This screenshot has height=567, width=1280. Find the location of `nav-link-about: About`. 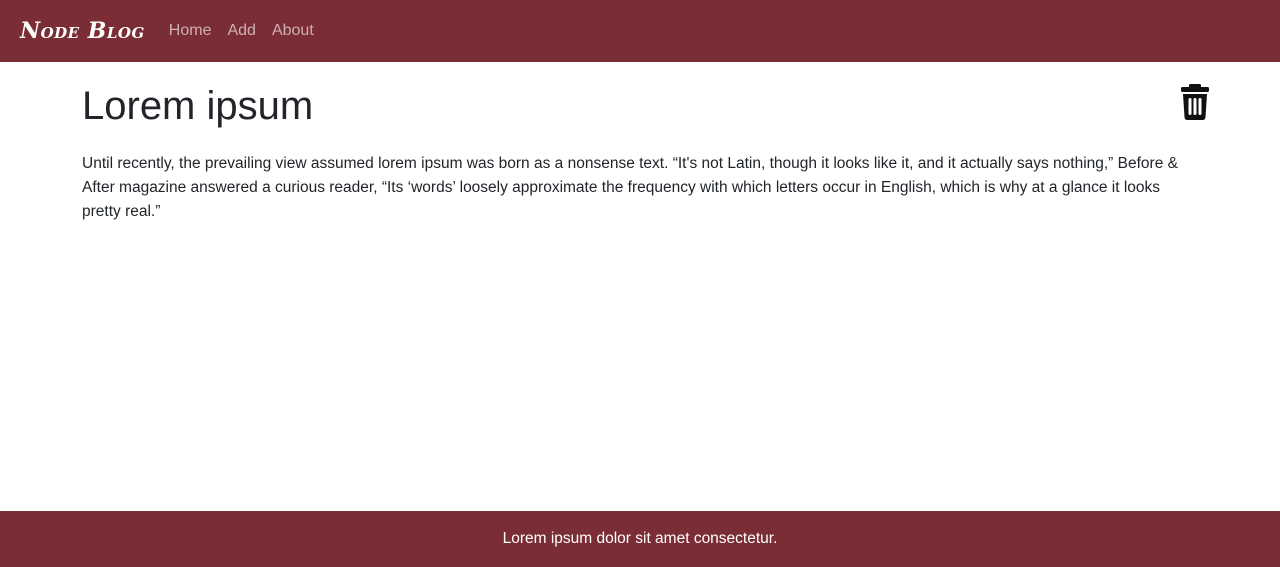

nav-link-about: About is located at coordinates (293, 31).